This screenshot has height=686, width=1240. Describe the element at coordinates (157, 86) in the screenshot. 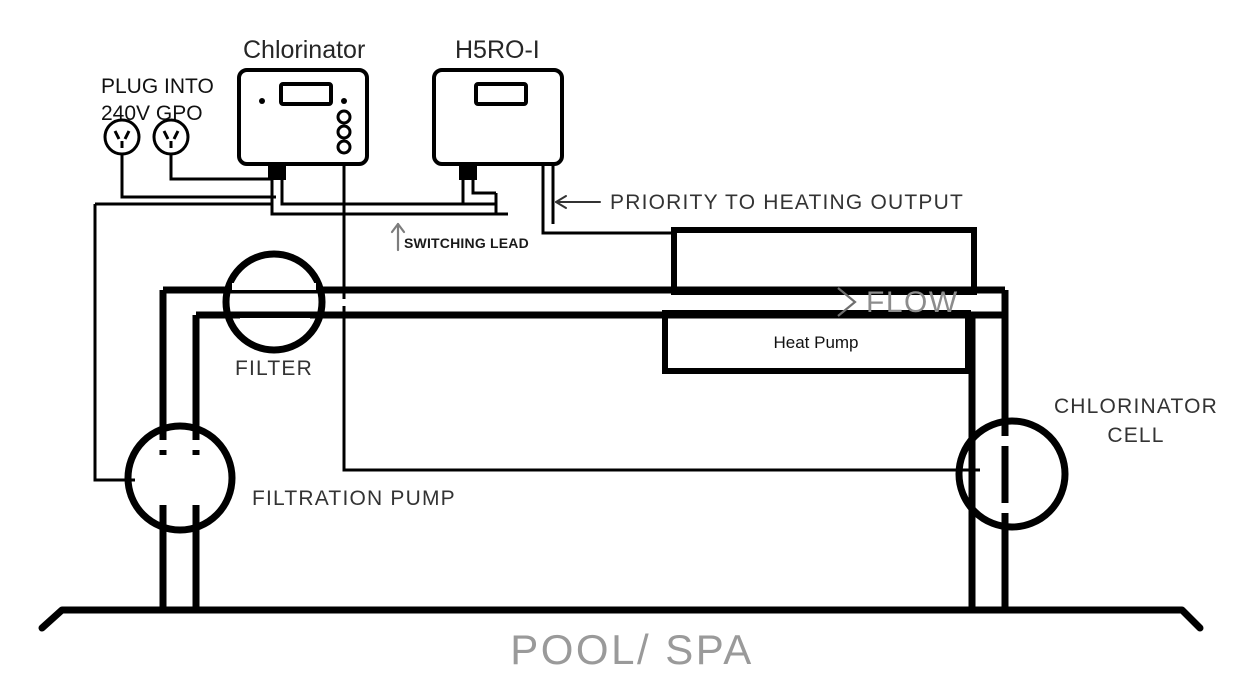

I see `plug-instruction-line1: PLUG INTO` at that location.